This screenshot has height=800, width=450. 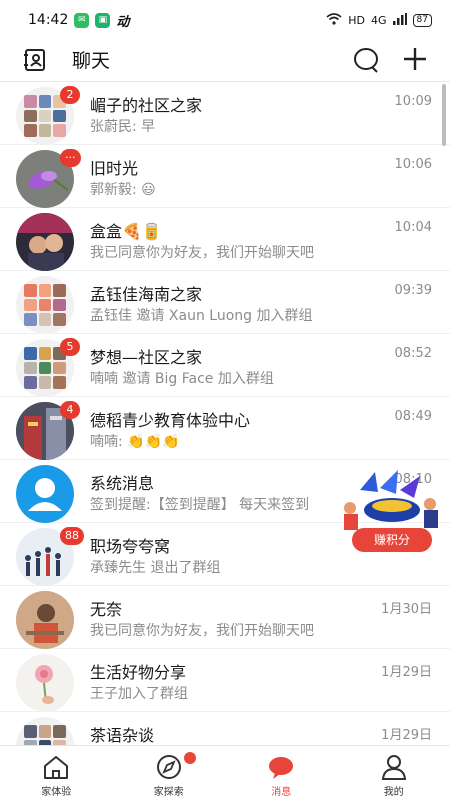 What do you see at coordinates (123, 127) in the screenshot?
I see `chat-preview: 张蔚民: 早` at bounding box center [123, 127].